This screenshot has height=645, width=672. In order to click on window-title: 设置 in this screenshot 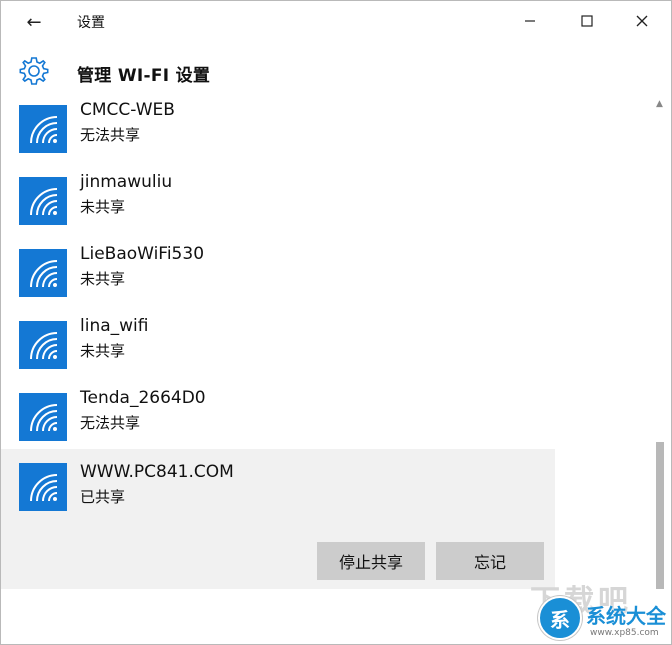, I will do `click(91, 23)`.